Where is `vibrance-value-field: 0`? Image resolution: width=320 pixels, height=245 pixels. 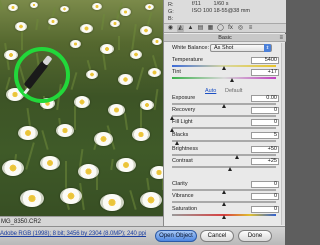
vibrance-value-field: 0 is located at coordinates (265, 196).